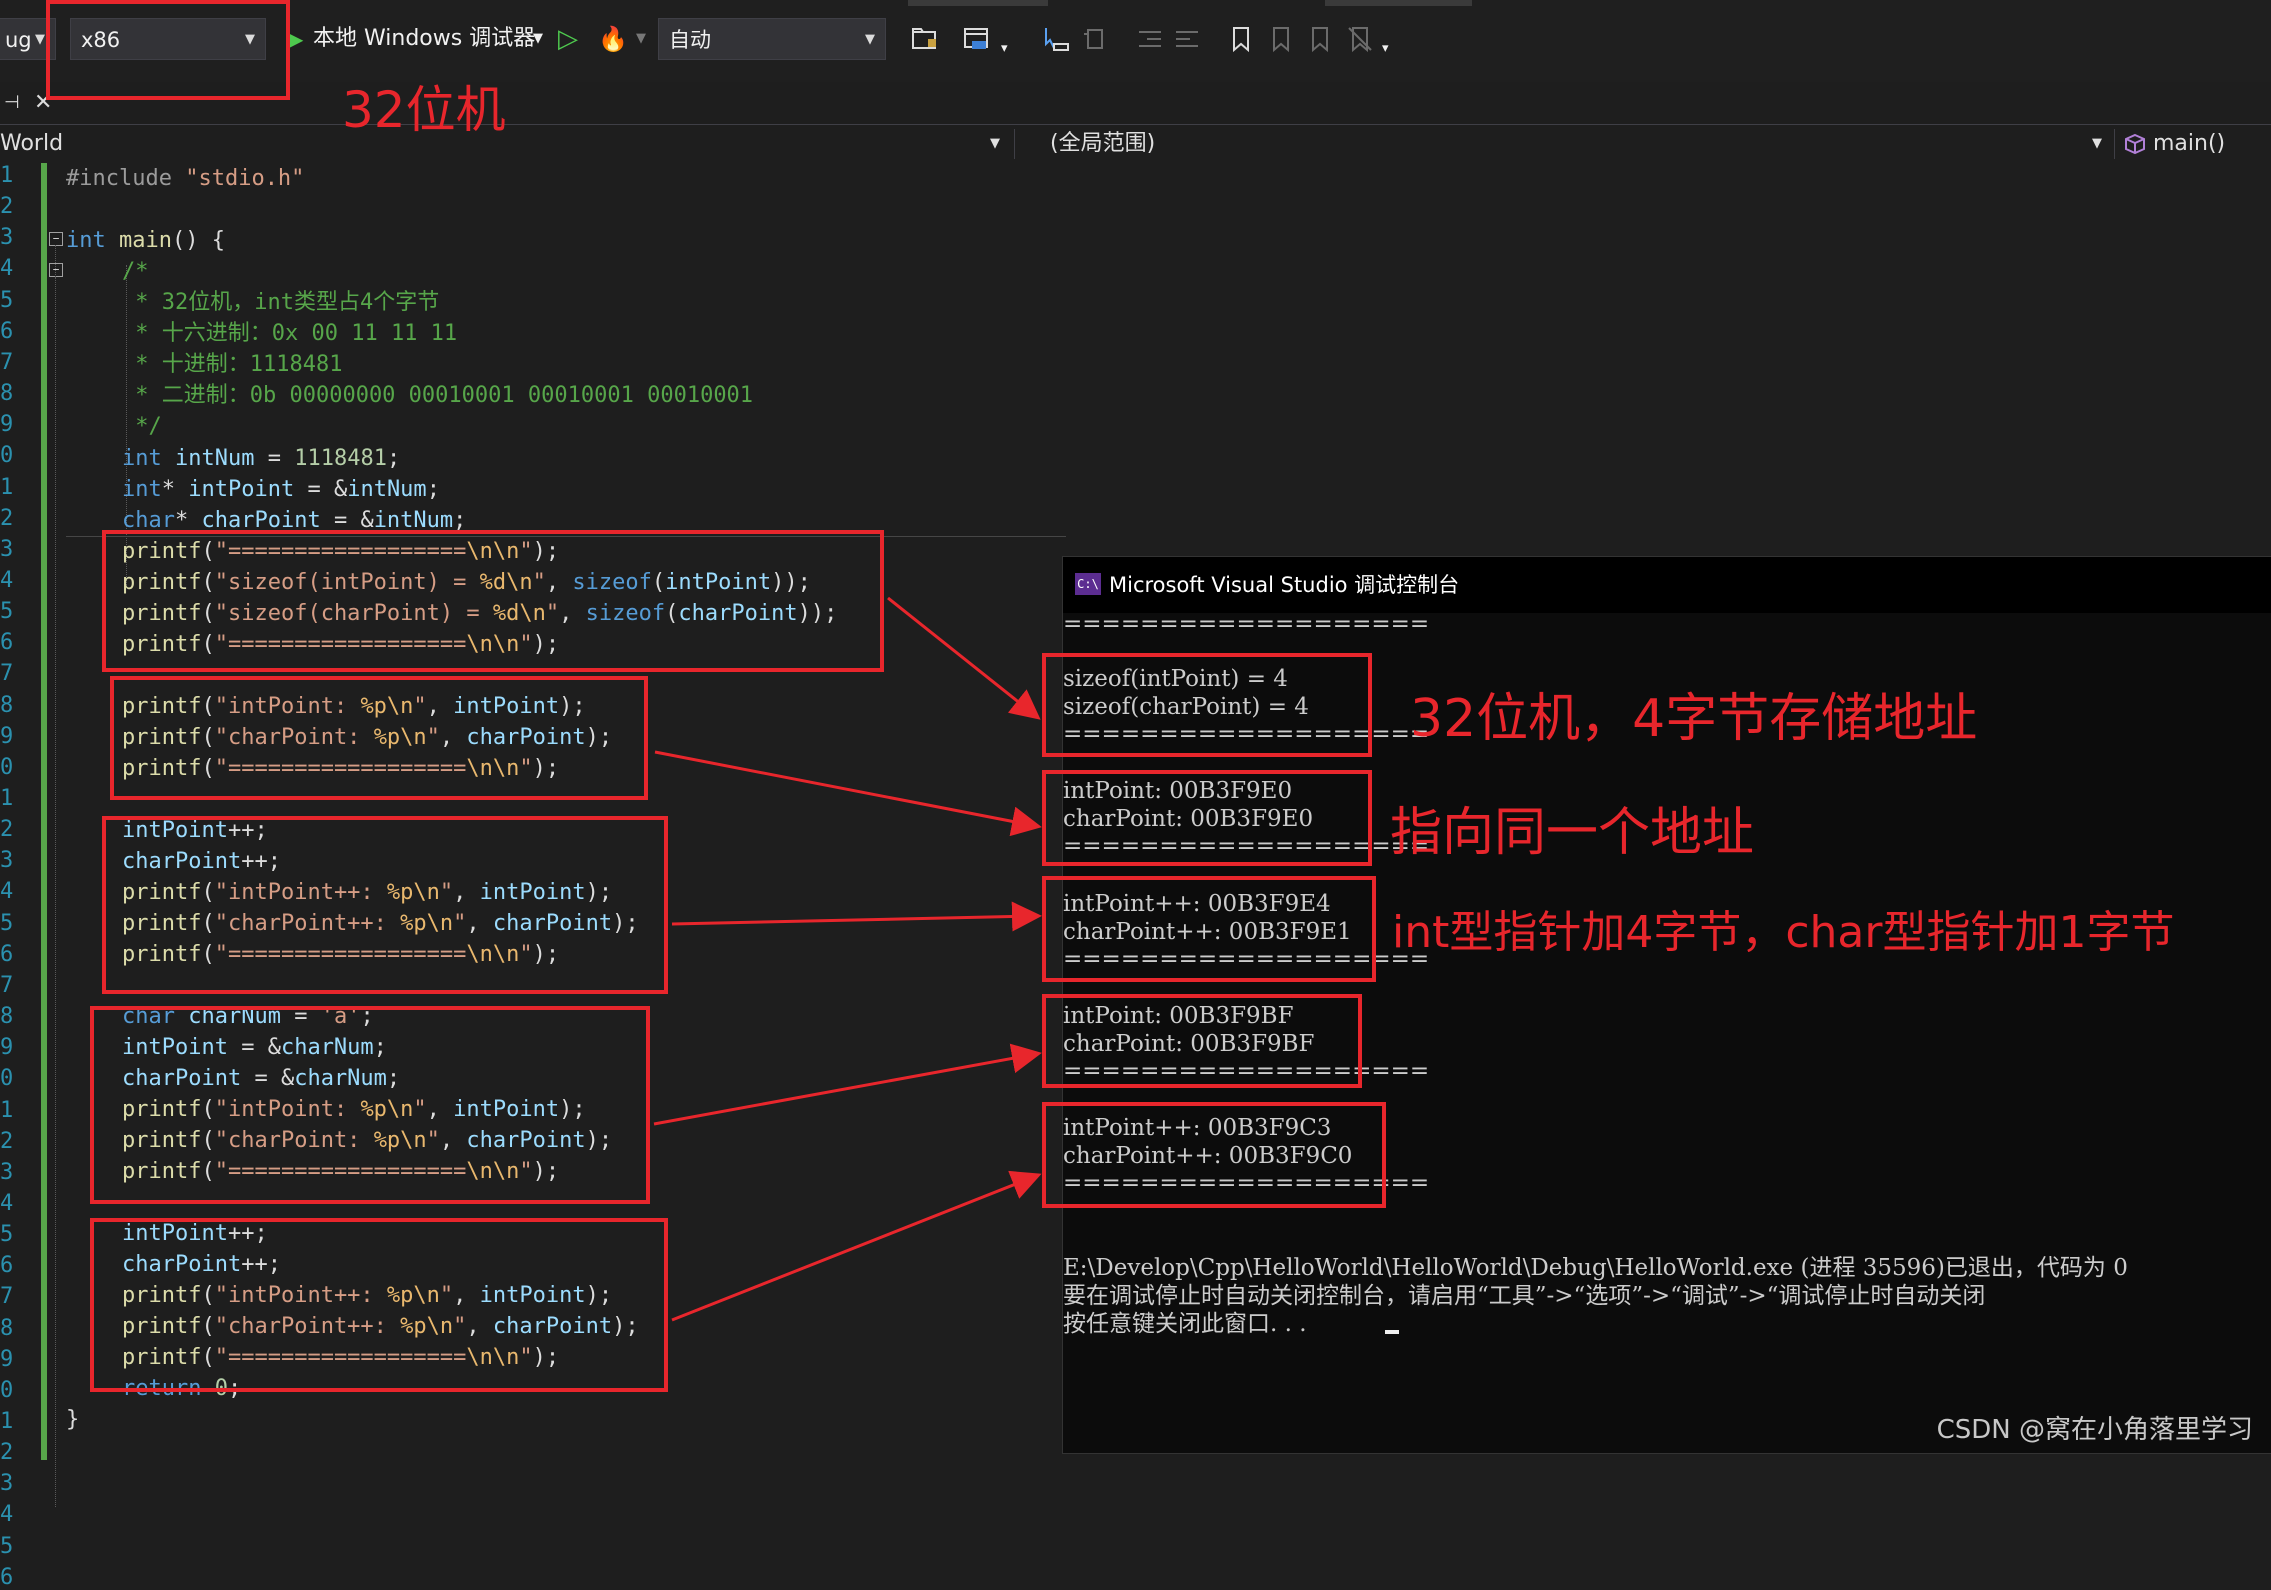  What do you see at coordinates (1667, 585) in the screenshot?
I see `console-title-bar: C:\ Microsoft Visual Studio 调试控制台` at bounding box center [1667, 585].